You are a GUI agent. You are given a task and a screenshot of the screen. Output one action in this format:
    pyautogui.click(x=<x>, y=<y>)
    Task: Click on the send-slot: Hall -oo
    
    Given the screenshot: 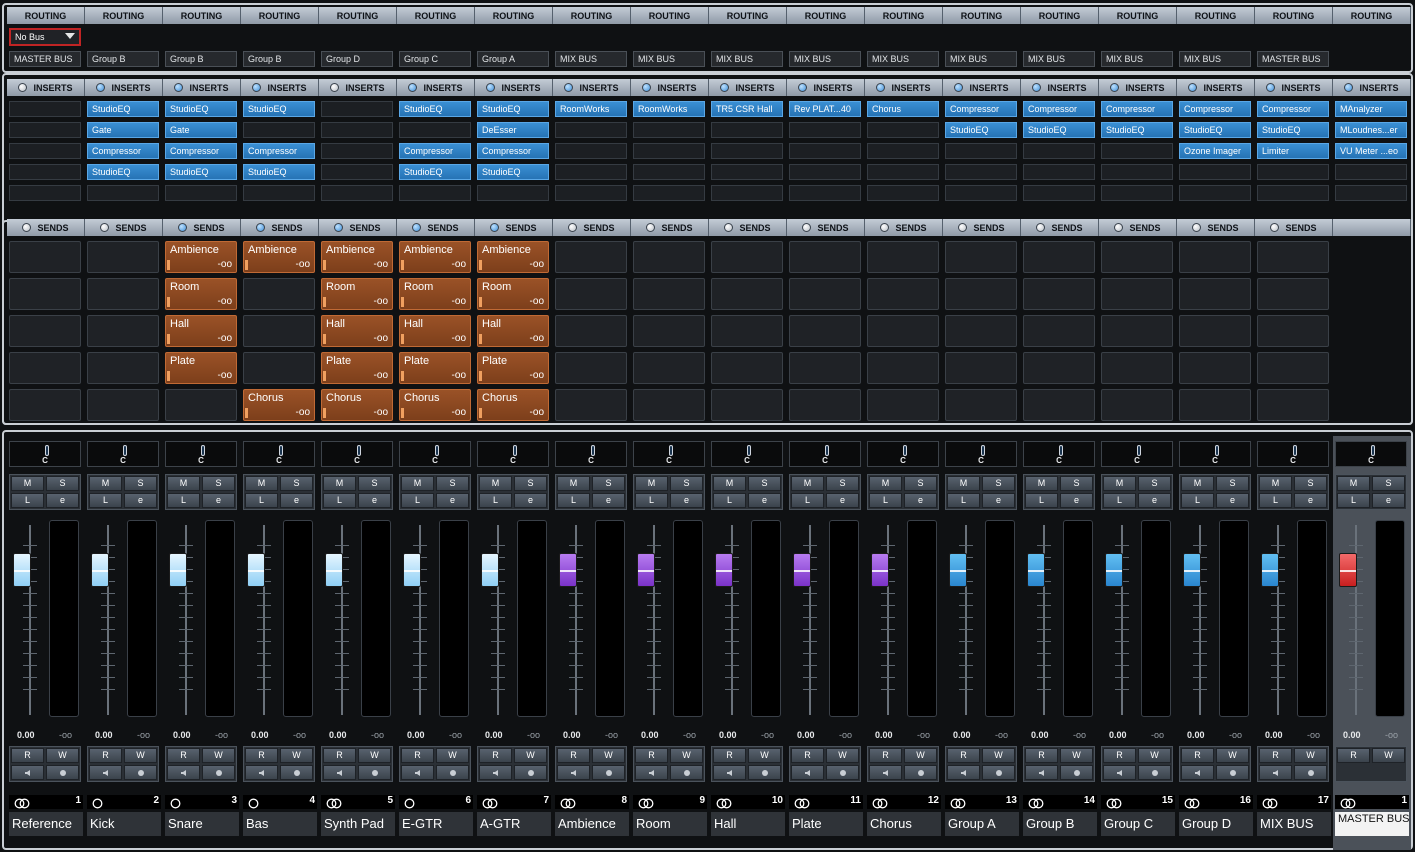 What is the action you would take?
    pyautogui.click(x=357, y=331)
    